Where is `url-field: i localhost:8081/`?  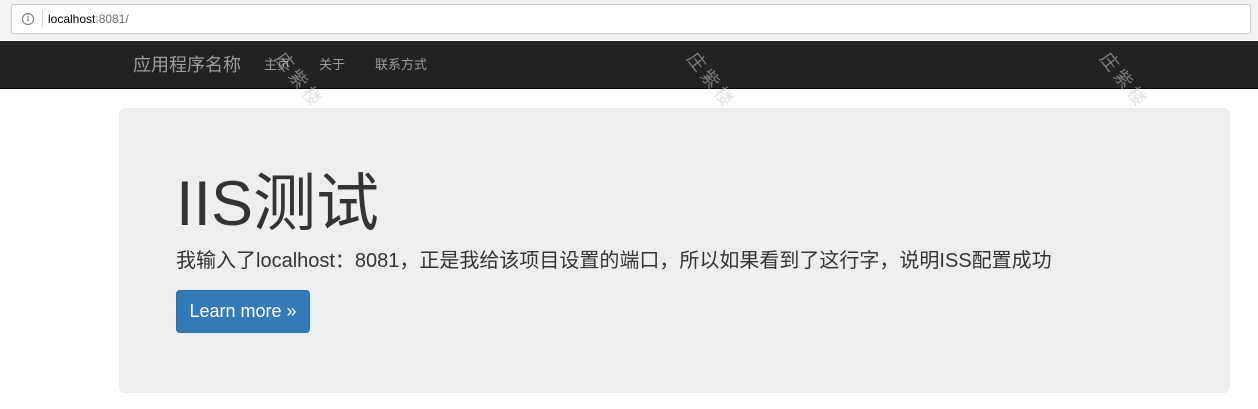
url-field: i localhost:8081/ is located at coordinates (631, 19).